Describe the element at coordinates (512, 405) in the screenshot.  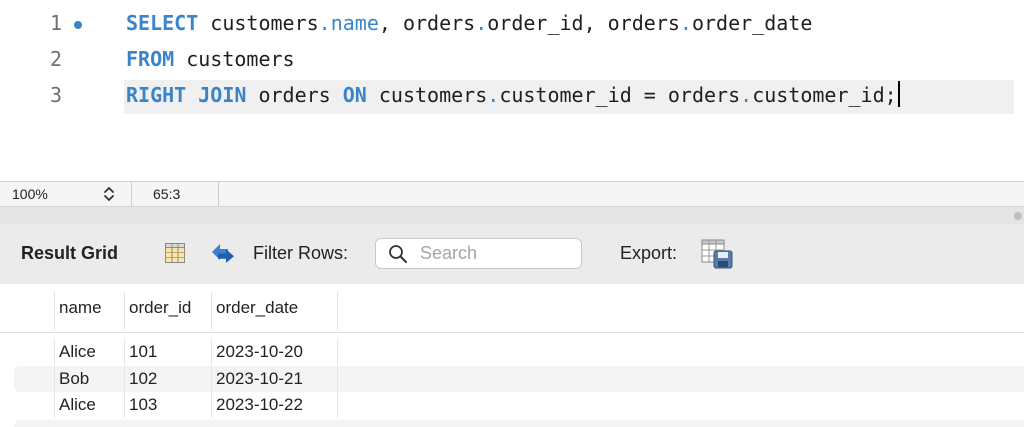
I see `table-row: Alice 103 2023-10-22` at that location.